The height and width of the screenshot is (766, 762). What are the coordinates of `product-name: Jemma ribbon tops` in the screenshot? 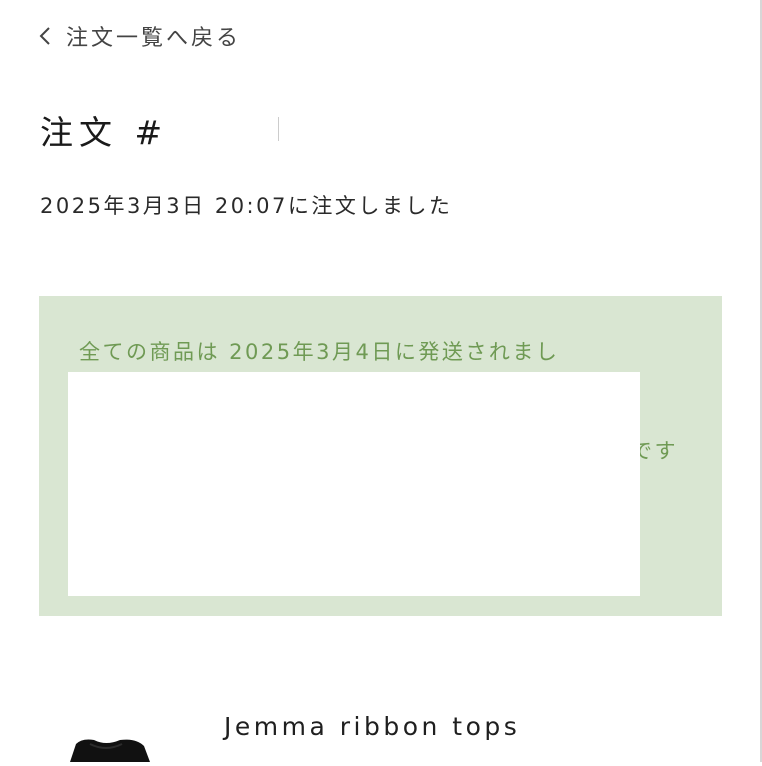 It's located at (372, 726).